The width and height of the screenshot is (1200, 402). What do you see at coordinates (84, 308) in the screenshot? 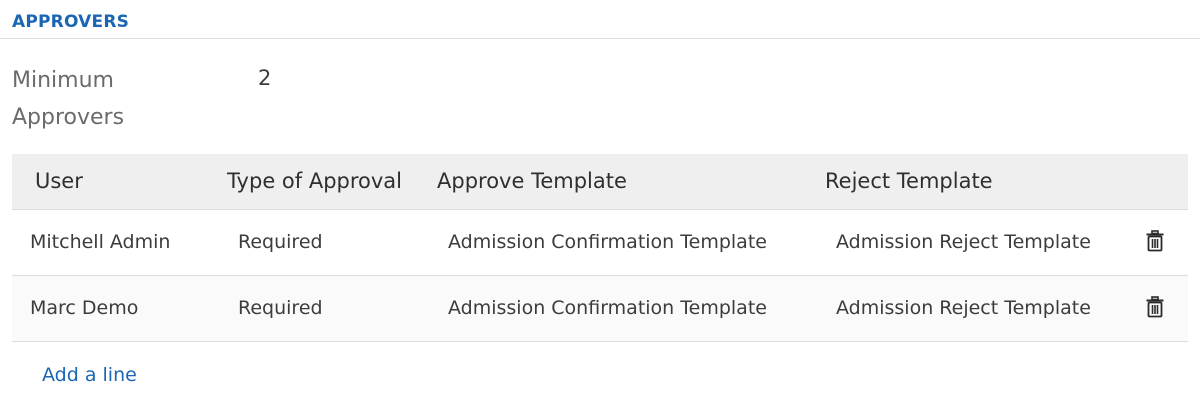
I see `cell-user: Marc Demo` at bounding box center [84, 308].